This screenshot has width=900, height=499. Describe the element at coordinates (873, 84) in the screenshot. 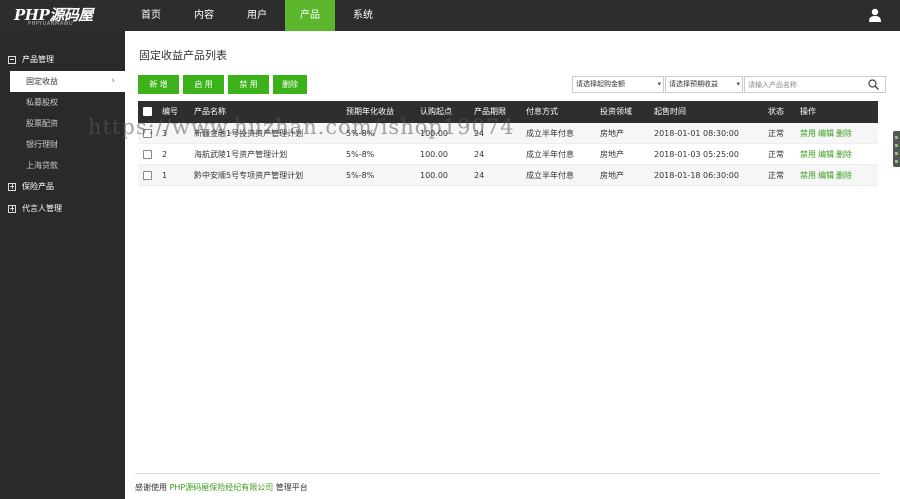

I see `search-icon` at that location.